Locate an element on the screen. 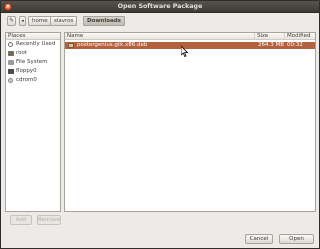  place-label: Recently Used is located at coordinates (36, 44).